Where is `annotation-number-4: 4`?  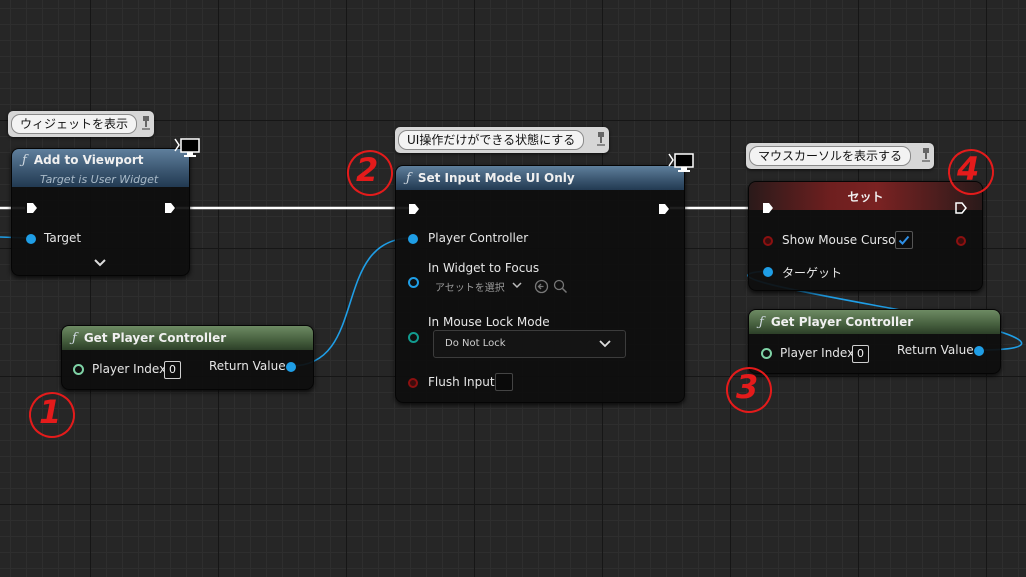
annotation-number-4: 4 is located at coordinates (968, 169).